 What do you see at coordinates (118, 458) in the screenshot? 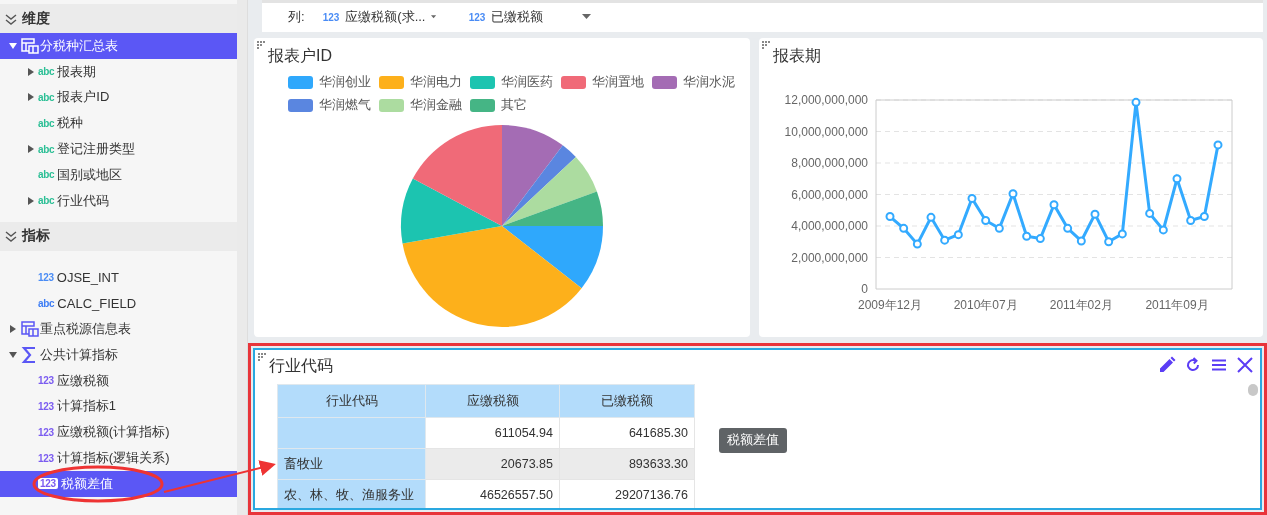
I see `tree-item: 123 计算指标(逻辑关系)` at bounding box center [118, 458].